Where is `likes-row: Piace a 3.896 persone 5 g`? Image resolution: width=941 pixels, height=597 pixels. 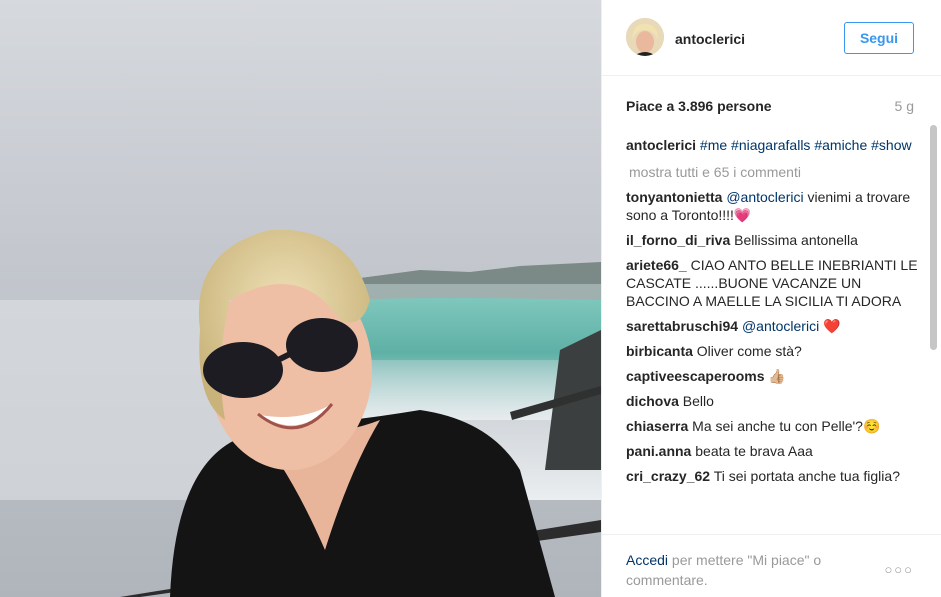
likes-row: Piace a 3.896 persone 5 g is located at coordinates (770, 108).